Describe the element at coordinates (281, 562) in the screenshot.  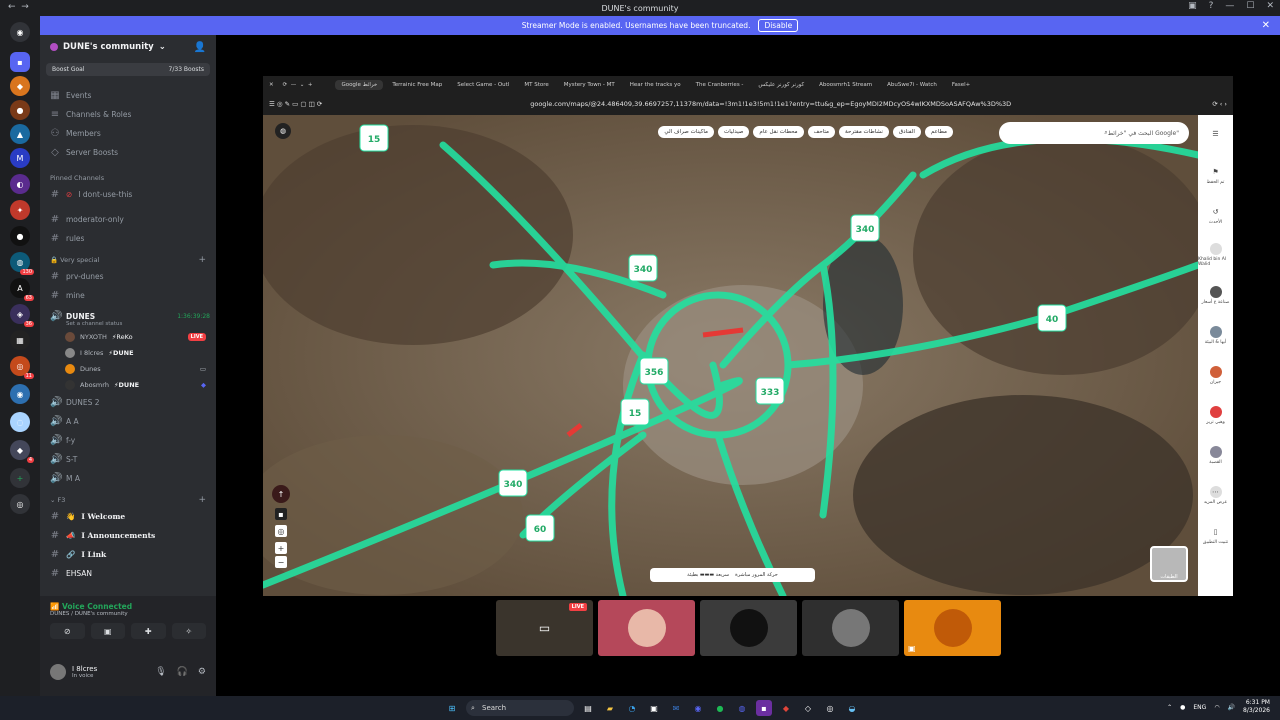
I see `zoom-out-button: −` at that location.